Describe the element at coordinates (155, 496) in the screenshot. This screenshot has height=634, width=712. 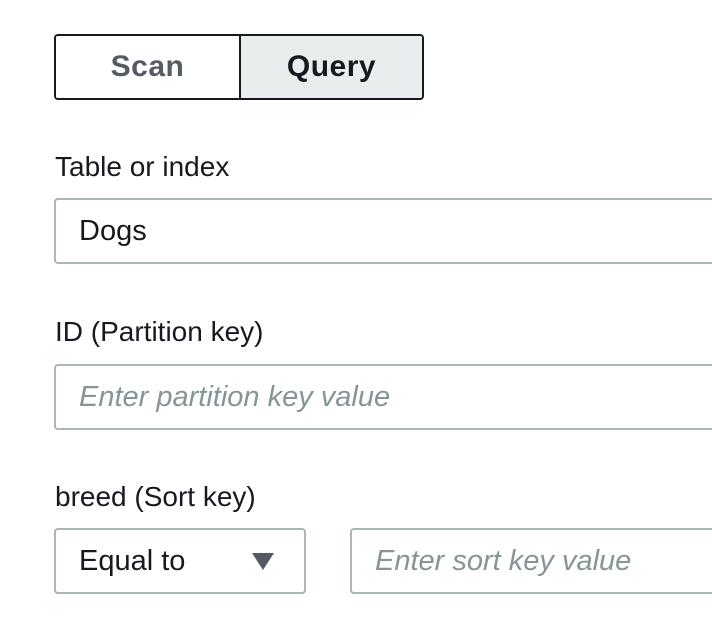
I see `sort-key-label: breed (Sort key)` at that location.